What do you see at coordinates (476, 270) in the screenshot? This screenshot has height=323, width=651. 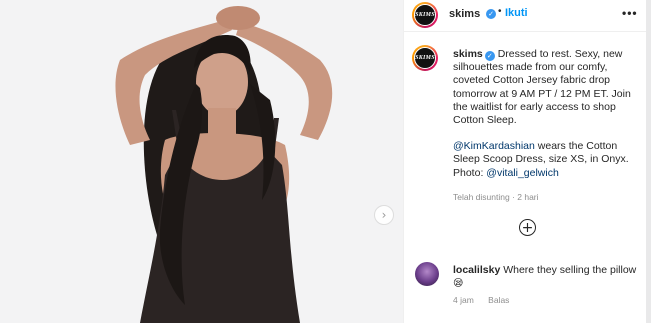 I see `commenter-username: localilsky` at bounding box center [476, 270].